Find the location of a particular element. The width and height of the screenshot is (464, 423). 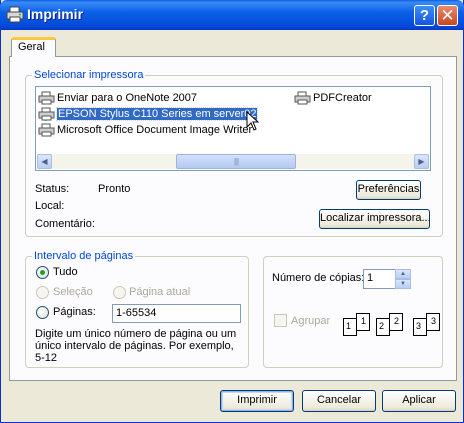

radio-selection-label: Seleção is located at coordinates (73, 292).